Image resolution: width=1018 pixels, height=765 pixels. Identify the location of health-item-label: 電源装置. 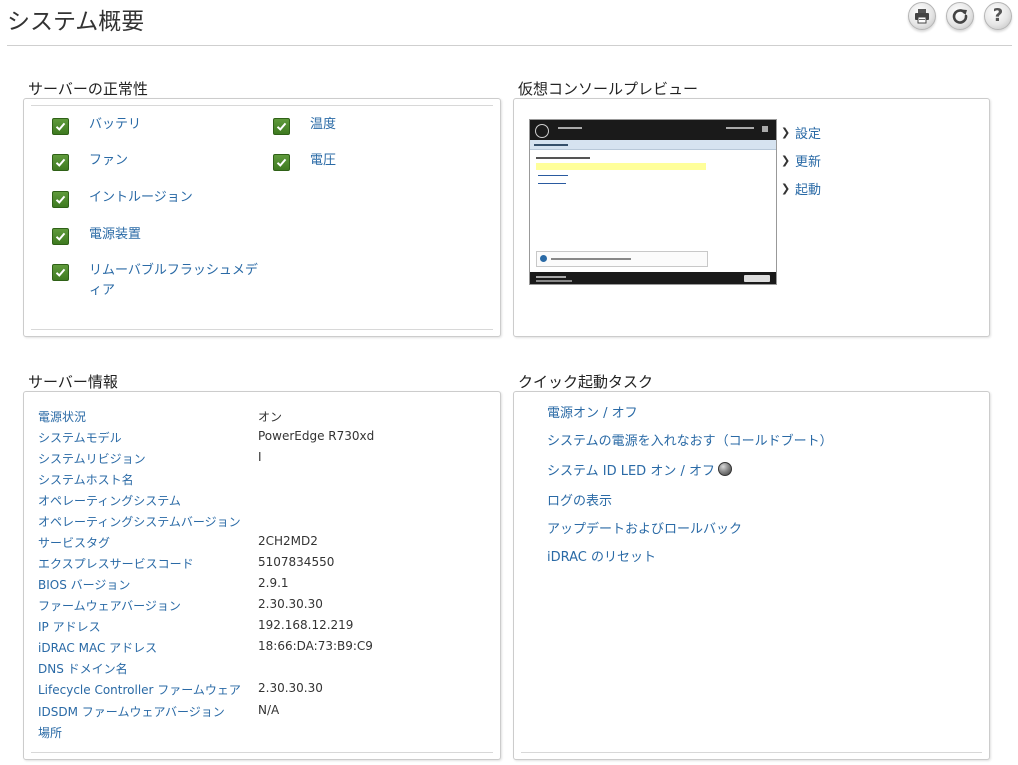
(115, 235).